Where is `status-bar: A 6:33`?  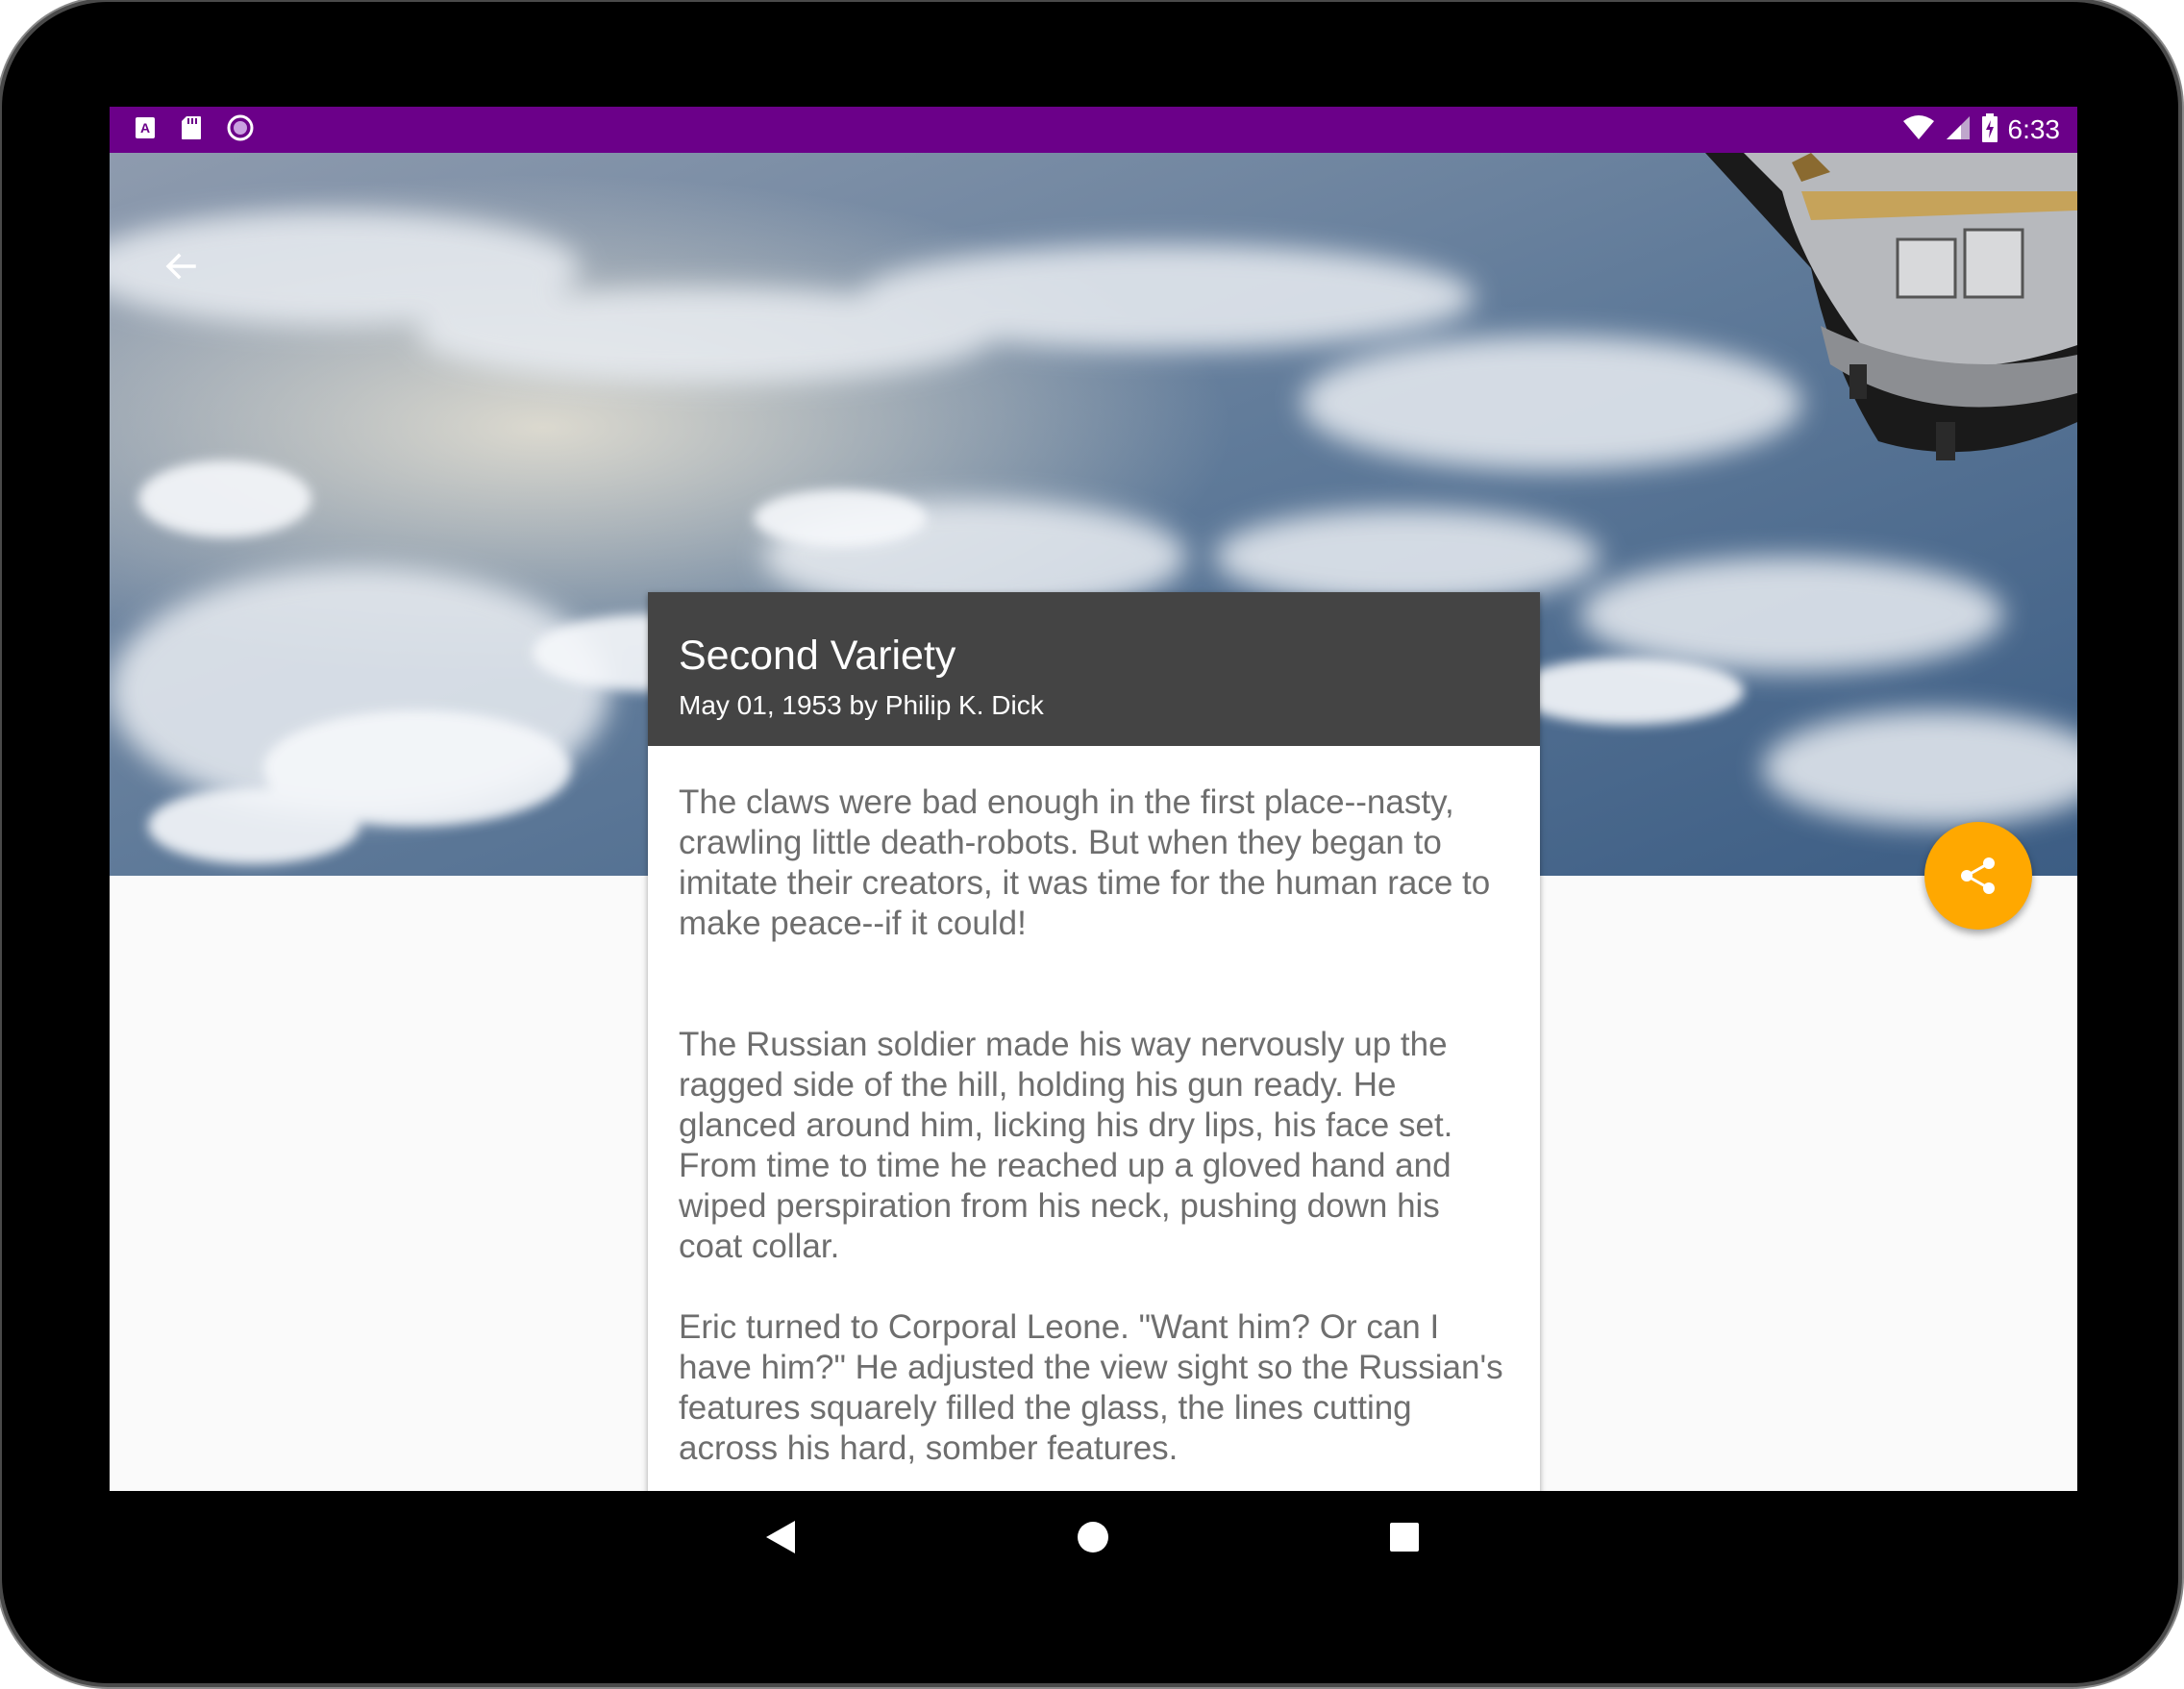
status-bar: A 6:33 is located at coordinates (1093, 130).